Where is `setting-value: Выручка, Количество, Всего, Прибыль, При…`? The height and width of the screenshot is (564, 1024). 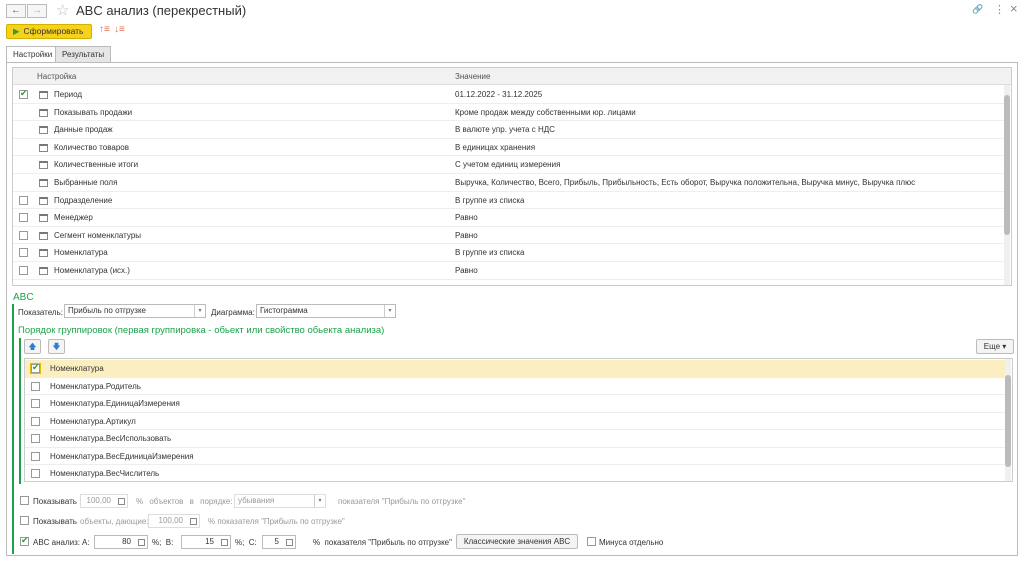 setting-value: Выручка, Количество, Всего, Прибыль, При… is located at coordinates (685, 182).